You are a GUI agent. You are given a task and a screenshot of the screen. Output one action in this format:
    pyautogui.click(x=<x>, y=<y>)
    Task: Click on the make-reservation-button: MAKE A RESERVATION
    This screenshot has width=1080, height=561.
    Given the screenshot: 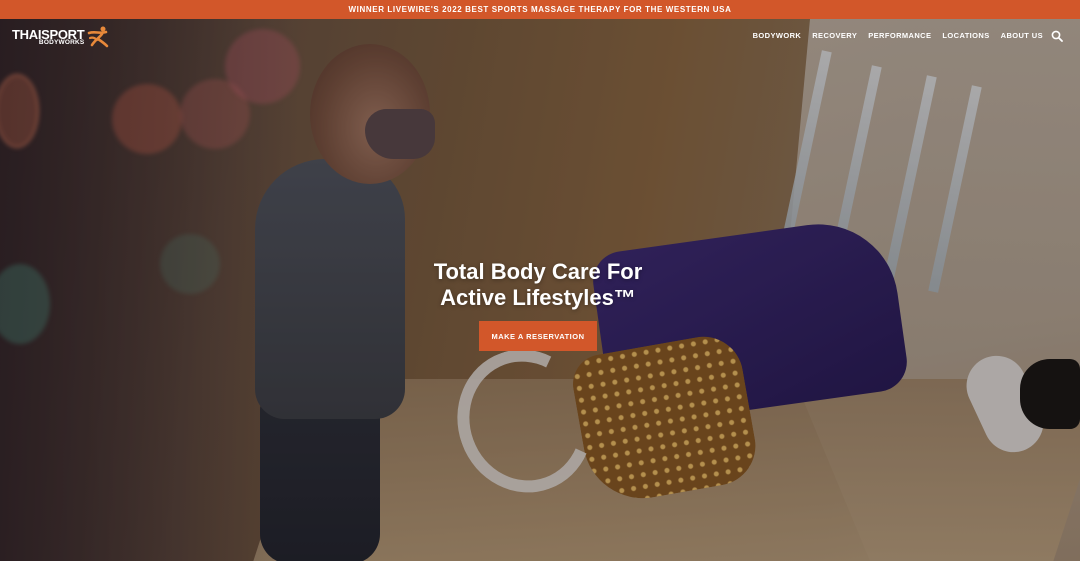 What is the action you would take?
    pyautogui.click(x=538, y=336)
    